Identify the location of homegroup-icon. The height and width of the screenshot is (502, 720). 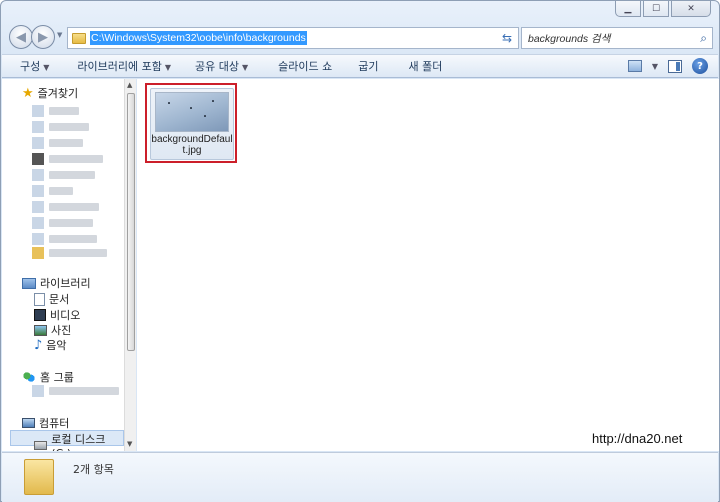
(29, 377).